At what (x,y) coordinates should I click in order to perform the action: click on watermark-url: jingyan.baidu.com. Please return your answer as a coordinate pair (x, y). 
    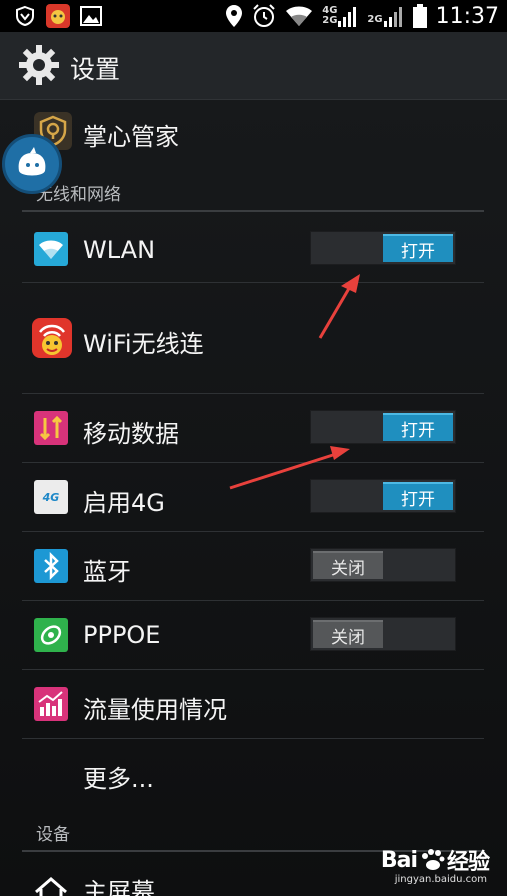
    Looking at the image, I should click on (440, 879).